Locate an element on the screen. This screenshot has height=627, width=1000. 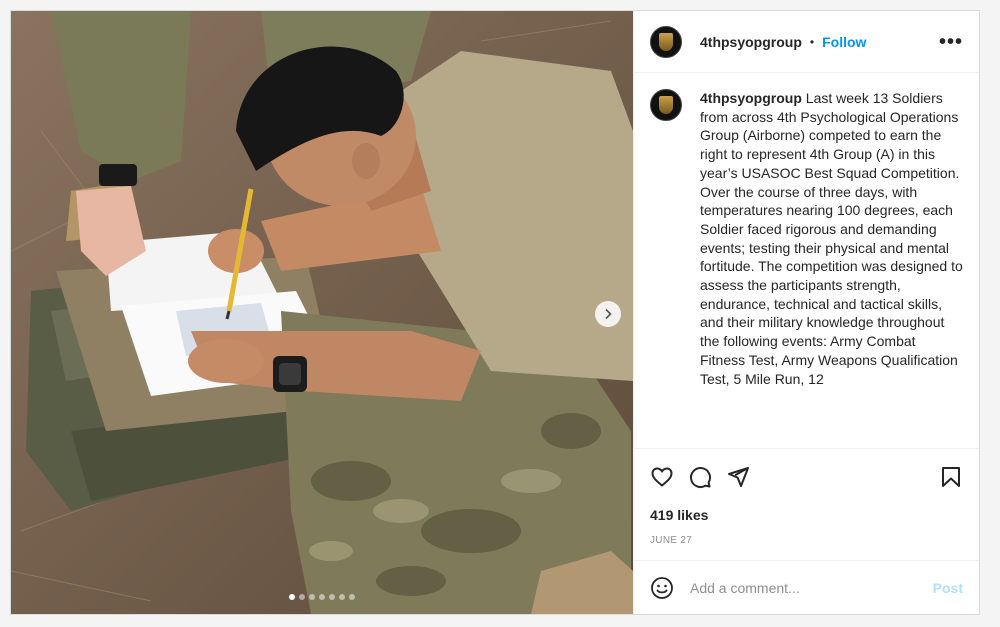
like-count: 419 likes is located at coordinates (806, 515).